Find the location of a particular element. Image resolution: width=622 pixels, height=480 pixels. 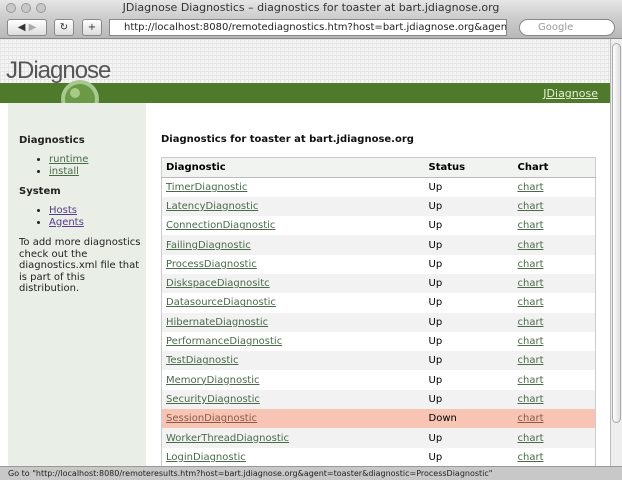

diagnostic-link: DatasourceDiagnostic is located at coordinates (221, 302).